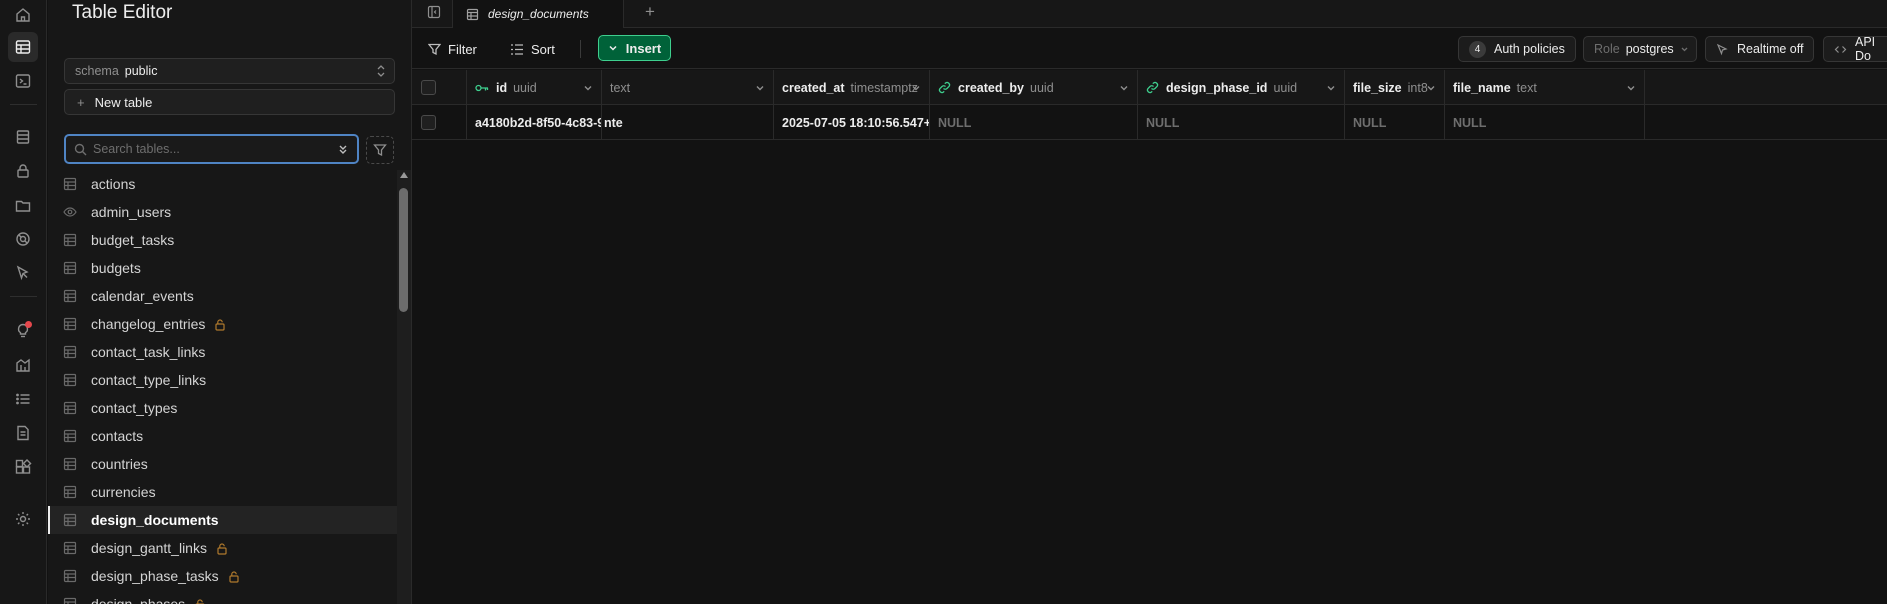  Describe the element at coordinates (97, 71) in the screenshot. I see `schema-label: schema` at that location.